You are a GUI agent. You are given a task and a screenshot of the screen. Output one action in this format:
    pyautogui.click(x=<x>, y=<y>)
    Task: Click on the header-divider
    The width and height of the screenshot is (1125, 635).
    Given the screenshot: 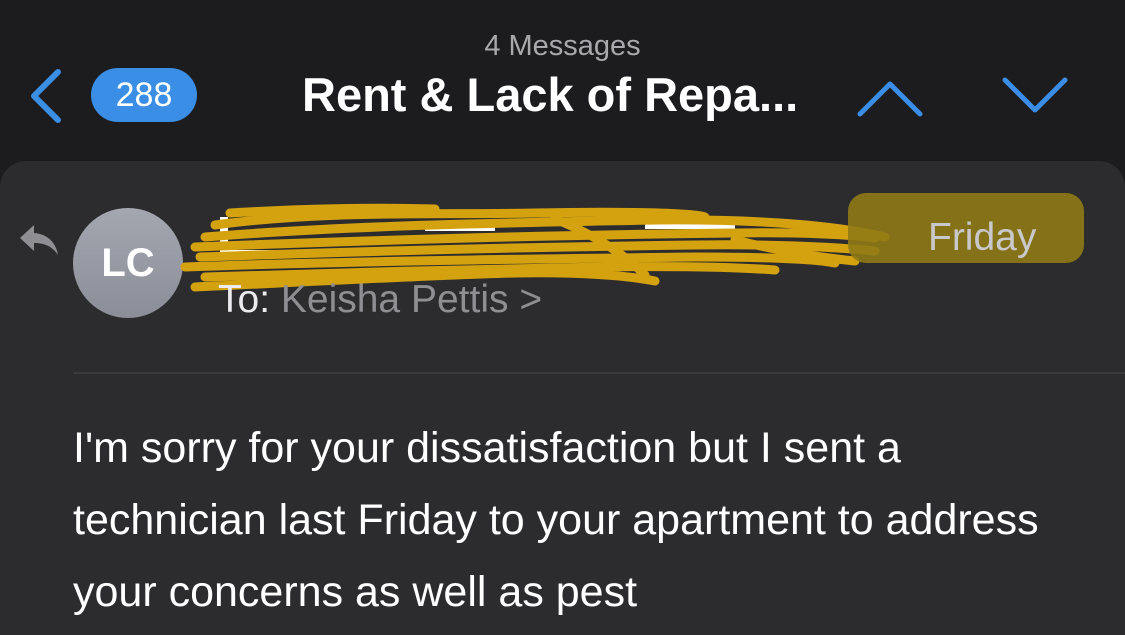 What is the action you would take?
    pyautogui.click(x=599, y=373)
    